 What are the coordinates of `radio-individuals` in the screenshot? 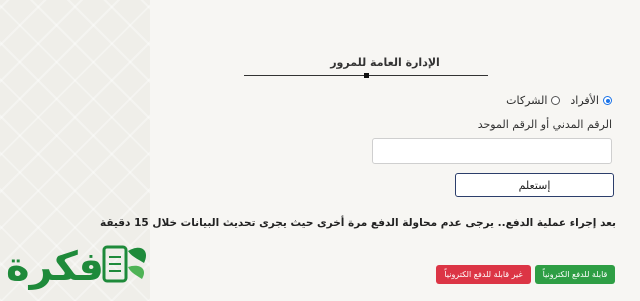 It's located at (607, 100).